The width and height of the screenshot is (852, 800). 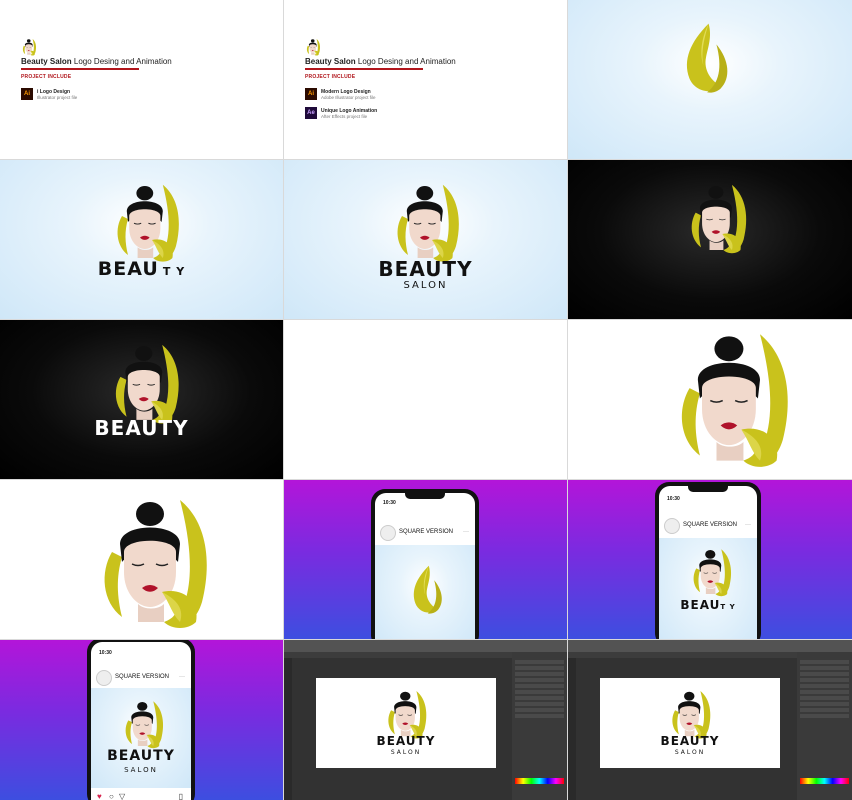 I want to click on phone-mockup: 10:30 SQUARE VERSION ···, so click(x=425, y=564).